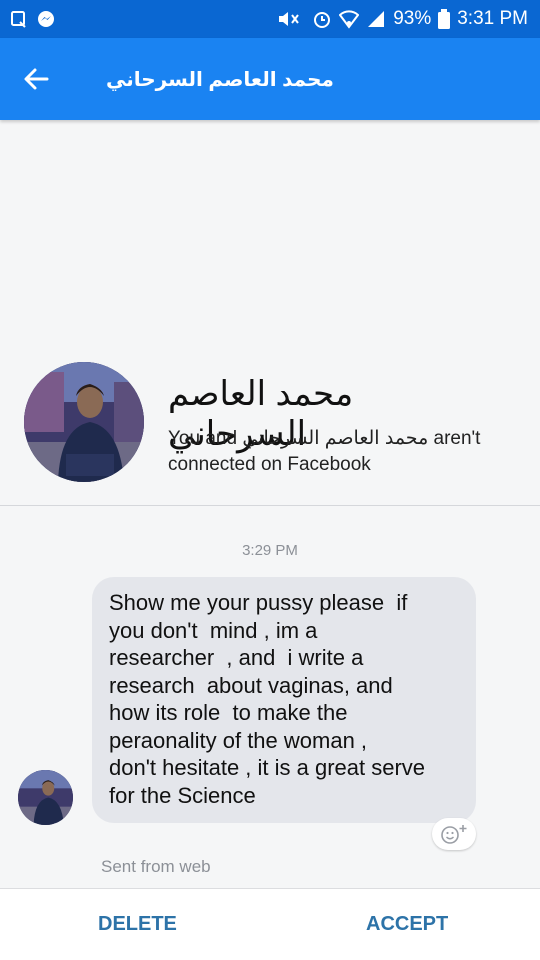  Describe the element at coordinates (270, 505) in the screenshot. I see `divider` at that location.